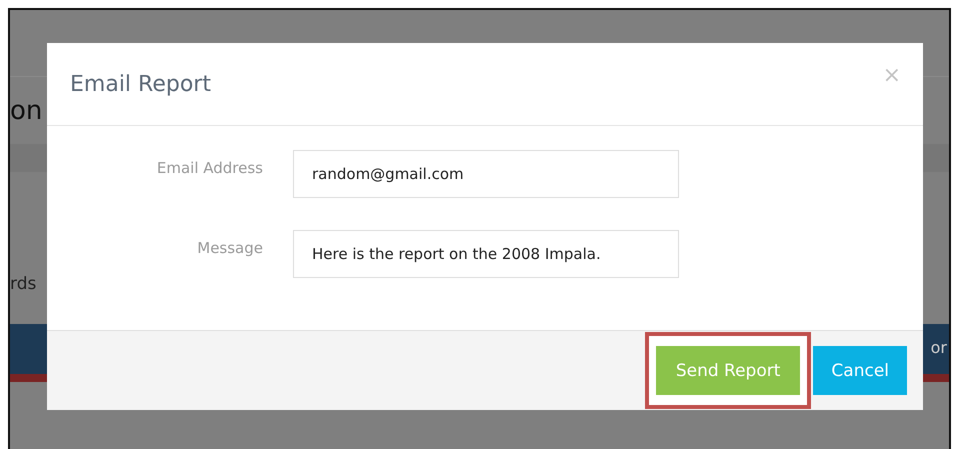 The width and height of the screenshot is (953, 449). I want to click on close-button: ×, so click(891, 75).